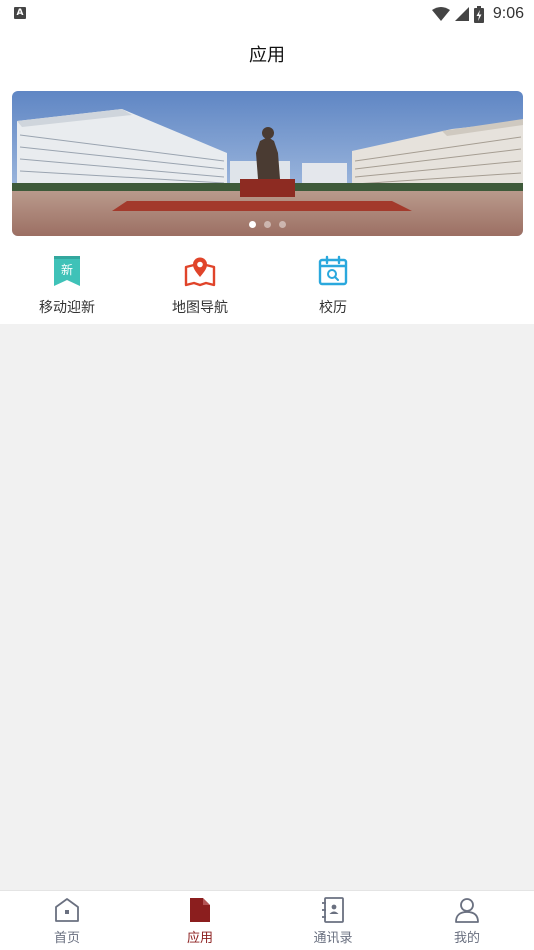 This screenshot has height=950, width=534. I want to click on app-tile-calendar: 校历, so click(333, 285).